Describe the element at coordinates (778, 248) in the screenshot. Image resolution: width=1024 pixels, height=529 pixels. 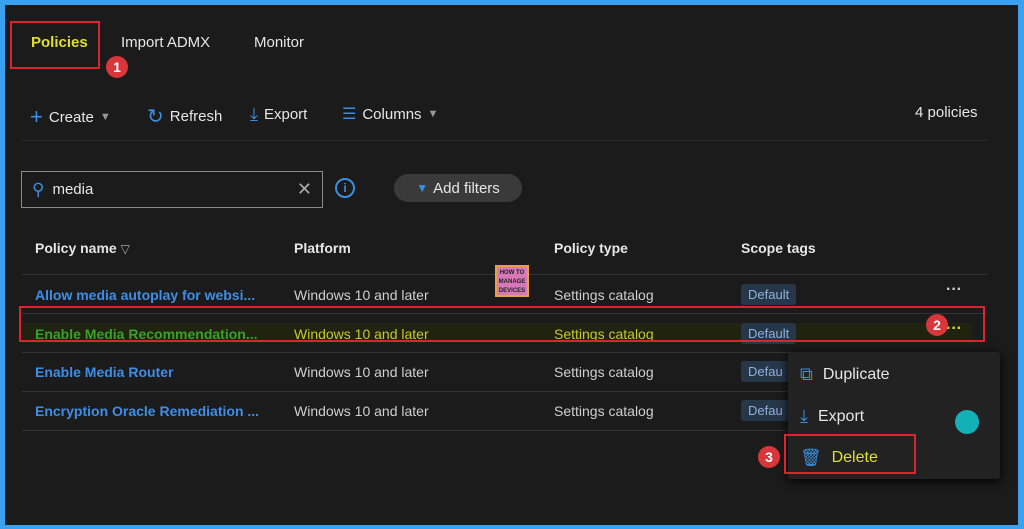
I see `column-header-scope-tags: Scope tags` at that location.